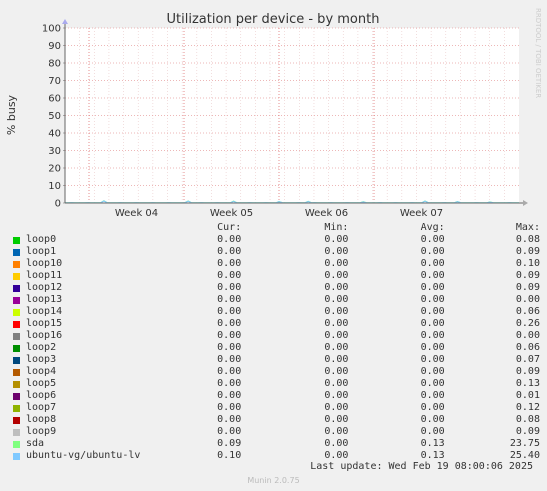 This screenshot has width=547, height=491. What do you see at coordinates (41, 431) in the screenshot?
I see `series-name: loop9` at bounding box center [41, 431].